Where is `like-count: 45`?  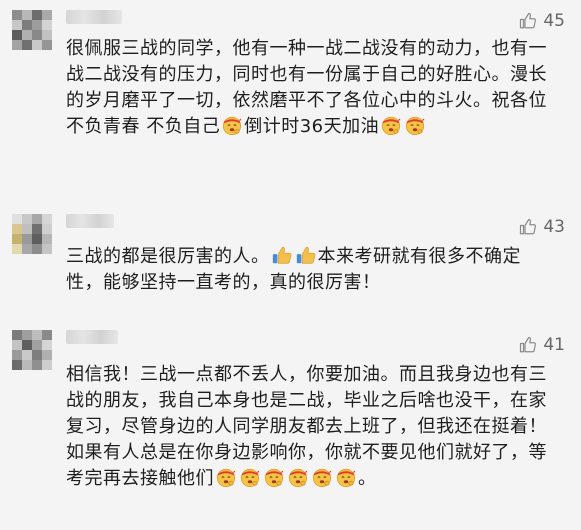
like-count: 45 is located at coordinates (554, 21).